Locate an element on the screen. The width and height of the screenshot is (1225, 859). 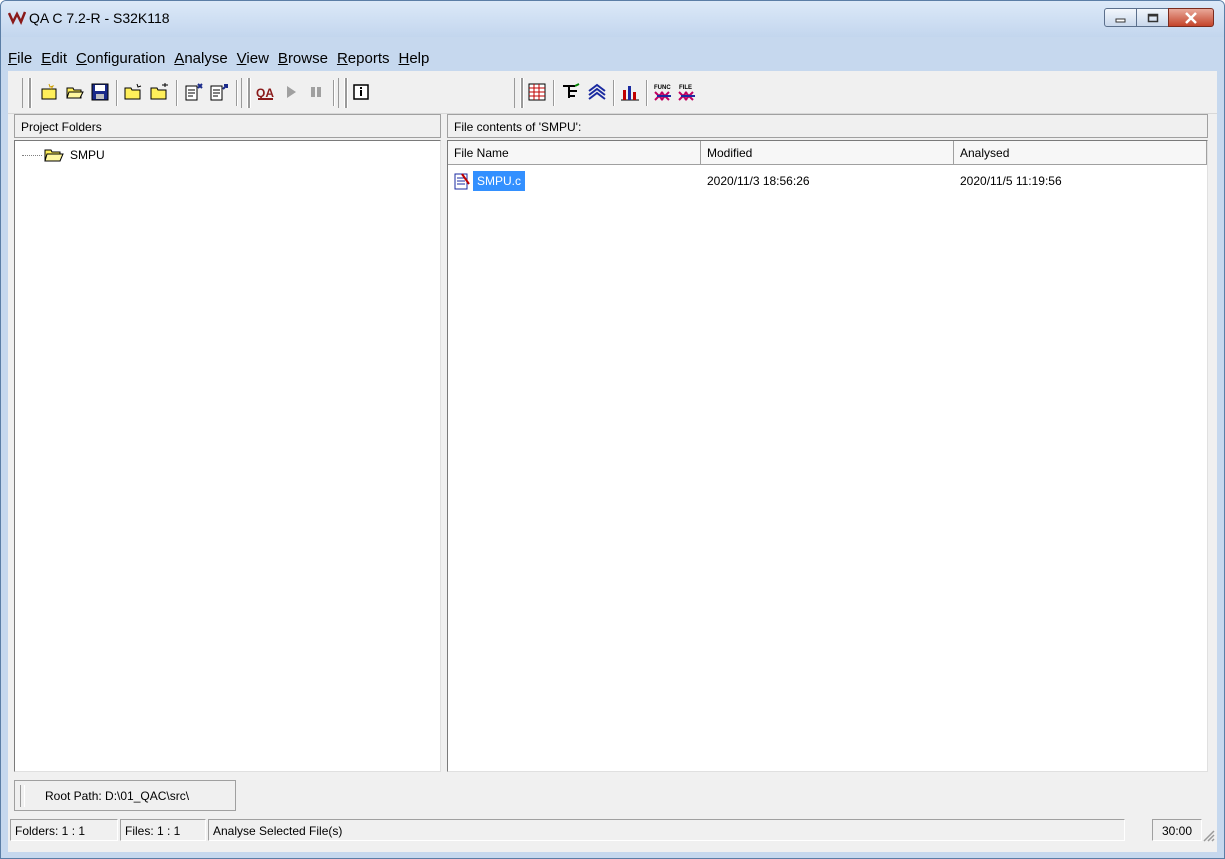
info-button is located at coordinates (361, 92).